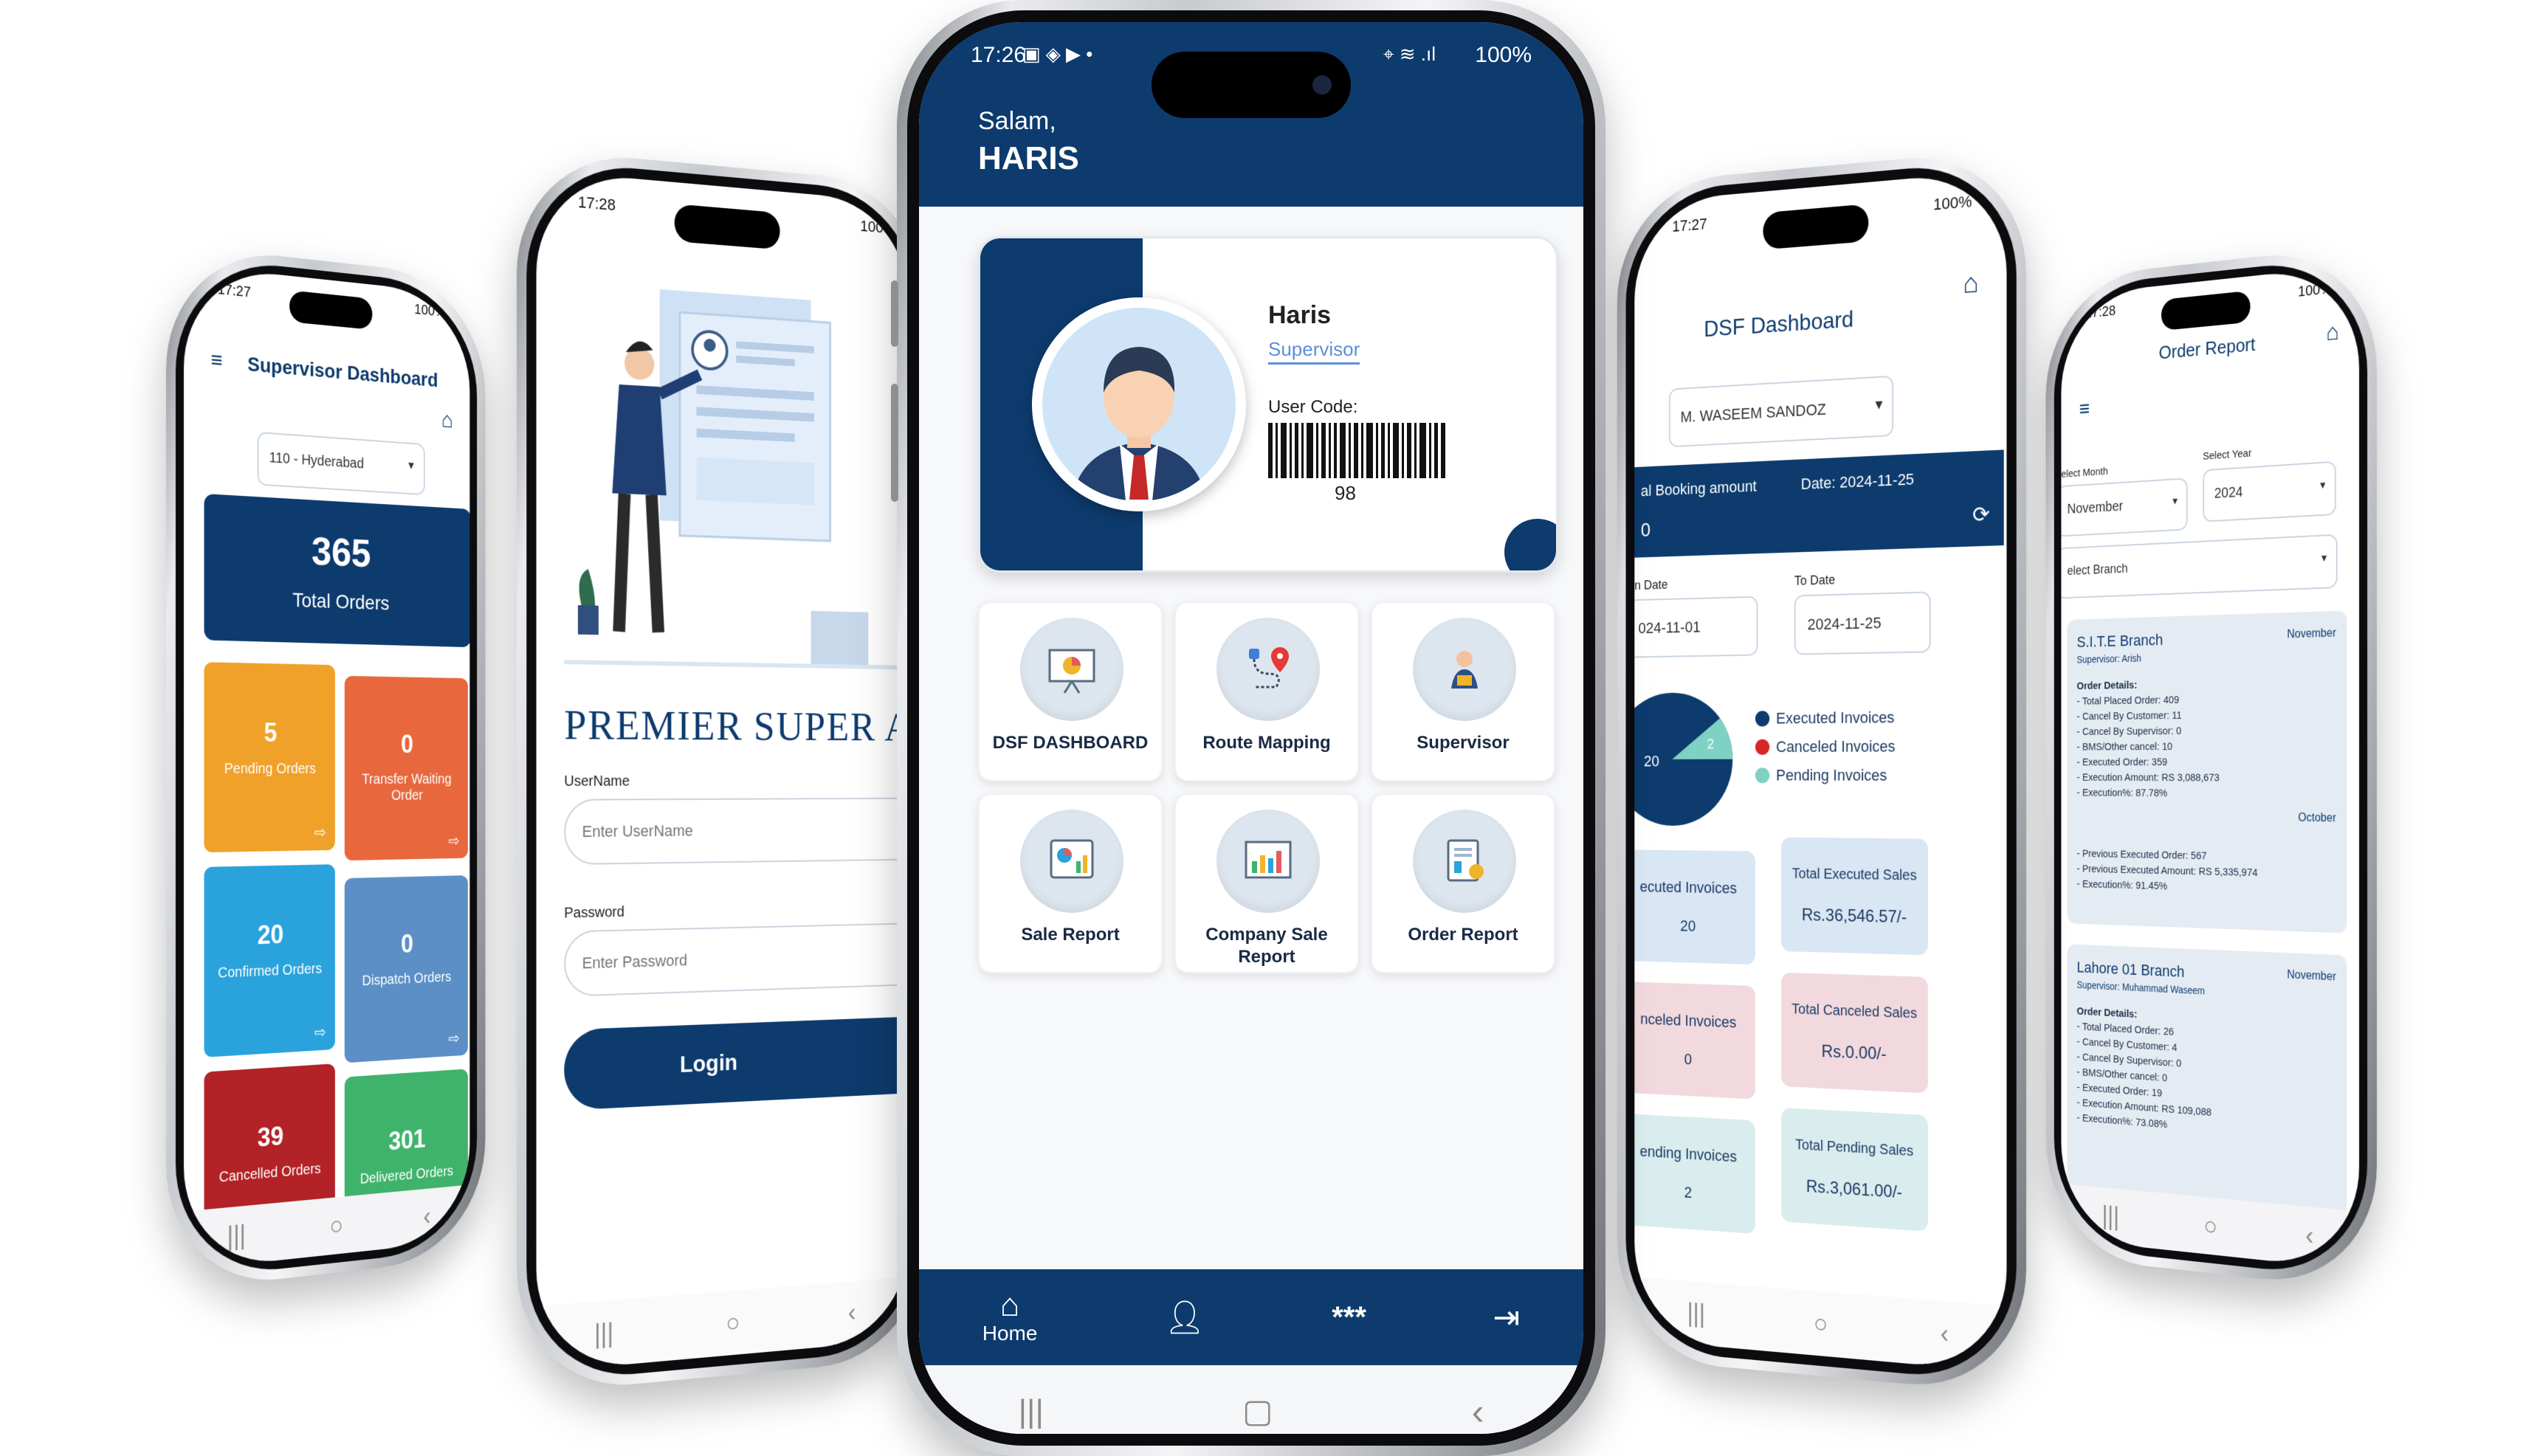 The height and width of the screenshot is (1456, 2540). I want to click on total-orders-label: Total Orders, so click(337, 601).